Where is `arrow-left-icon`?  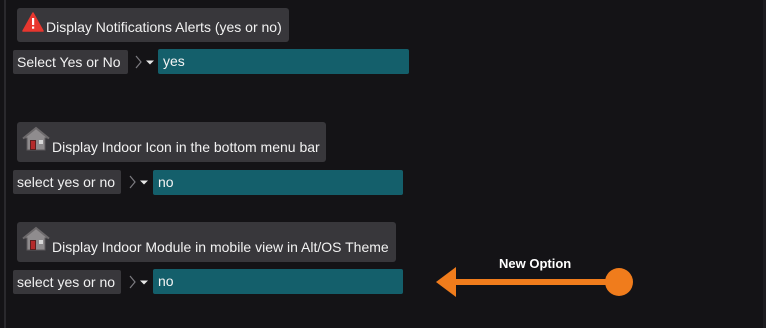
arrow-left-icon is located at coordinates (535, 284).